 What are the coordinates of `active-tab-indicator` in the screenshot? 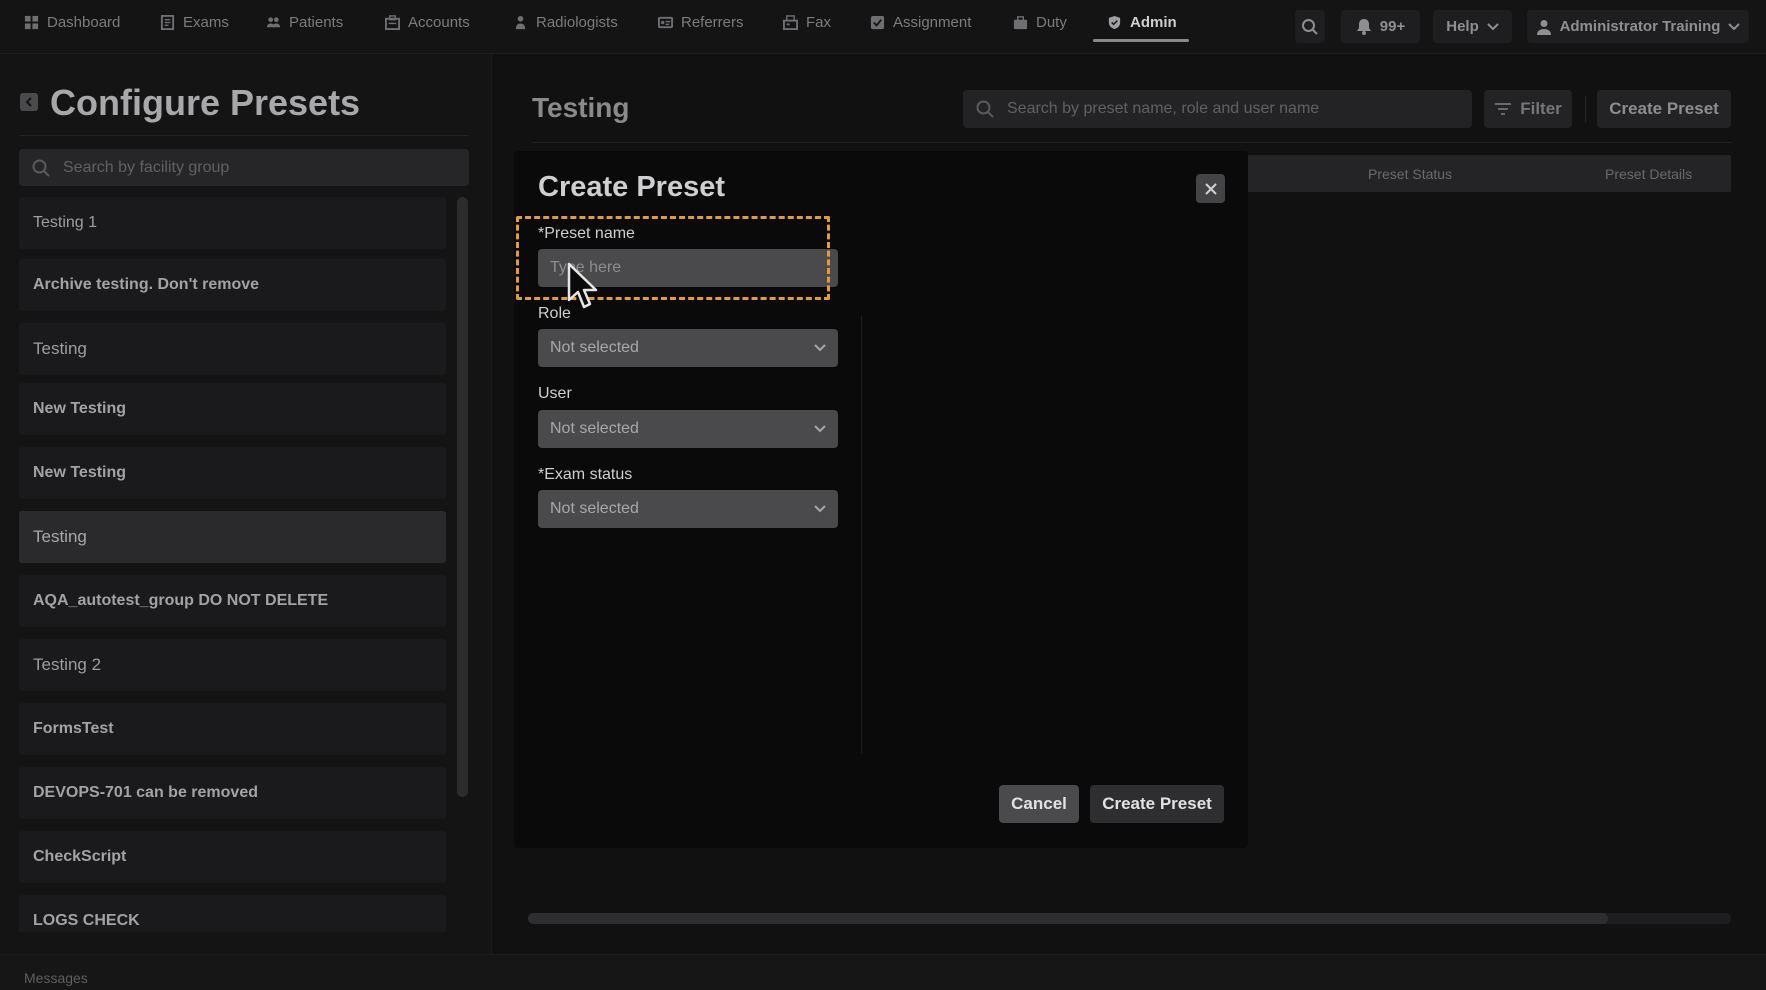 It's located at (1141, 40).